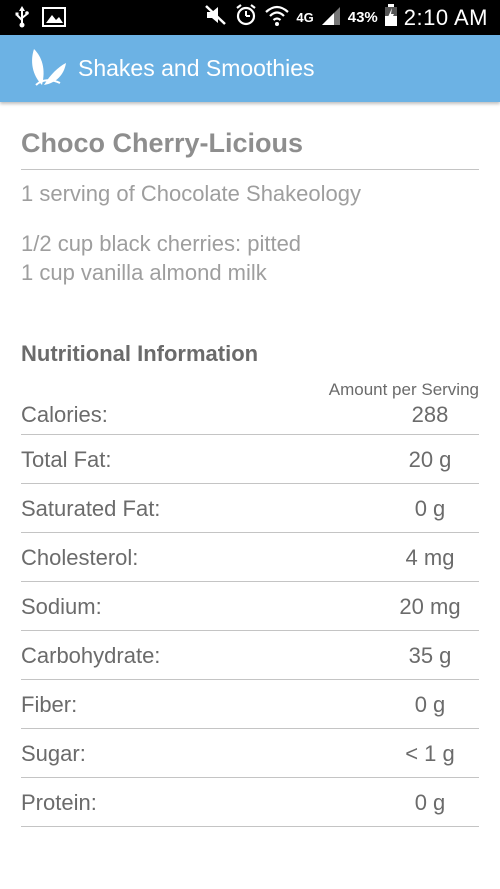 The height and width of the screenshot is (889, 500). Describe the element at coordinates (40, 19) in the screenshot. I see `status-bar-left` at that location.